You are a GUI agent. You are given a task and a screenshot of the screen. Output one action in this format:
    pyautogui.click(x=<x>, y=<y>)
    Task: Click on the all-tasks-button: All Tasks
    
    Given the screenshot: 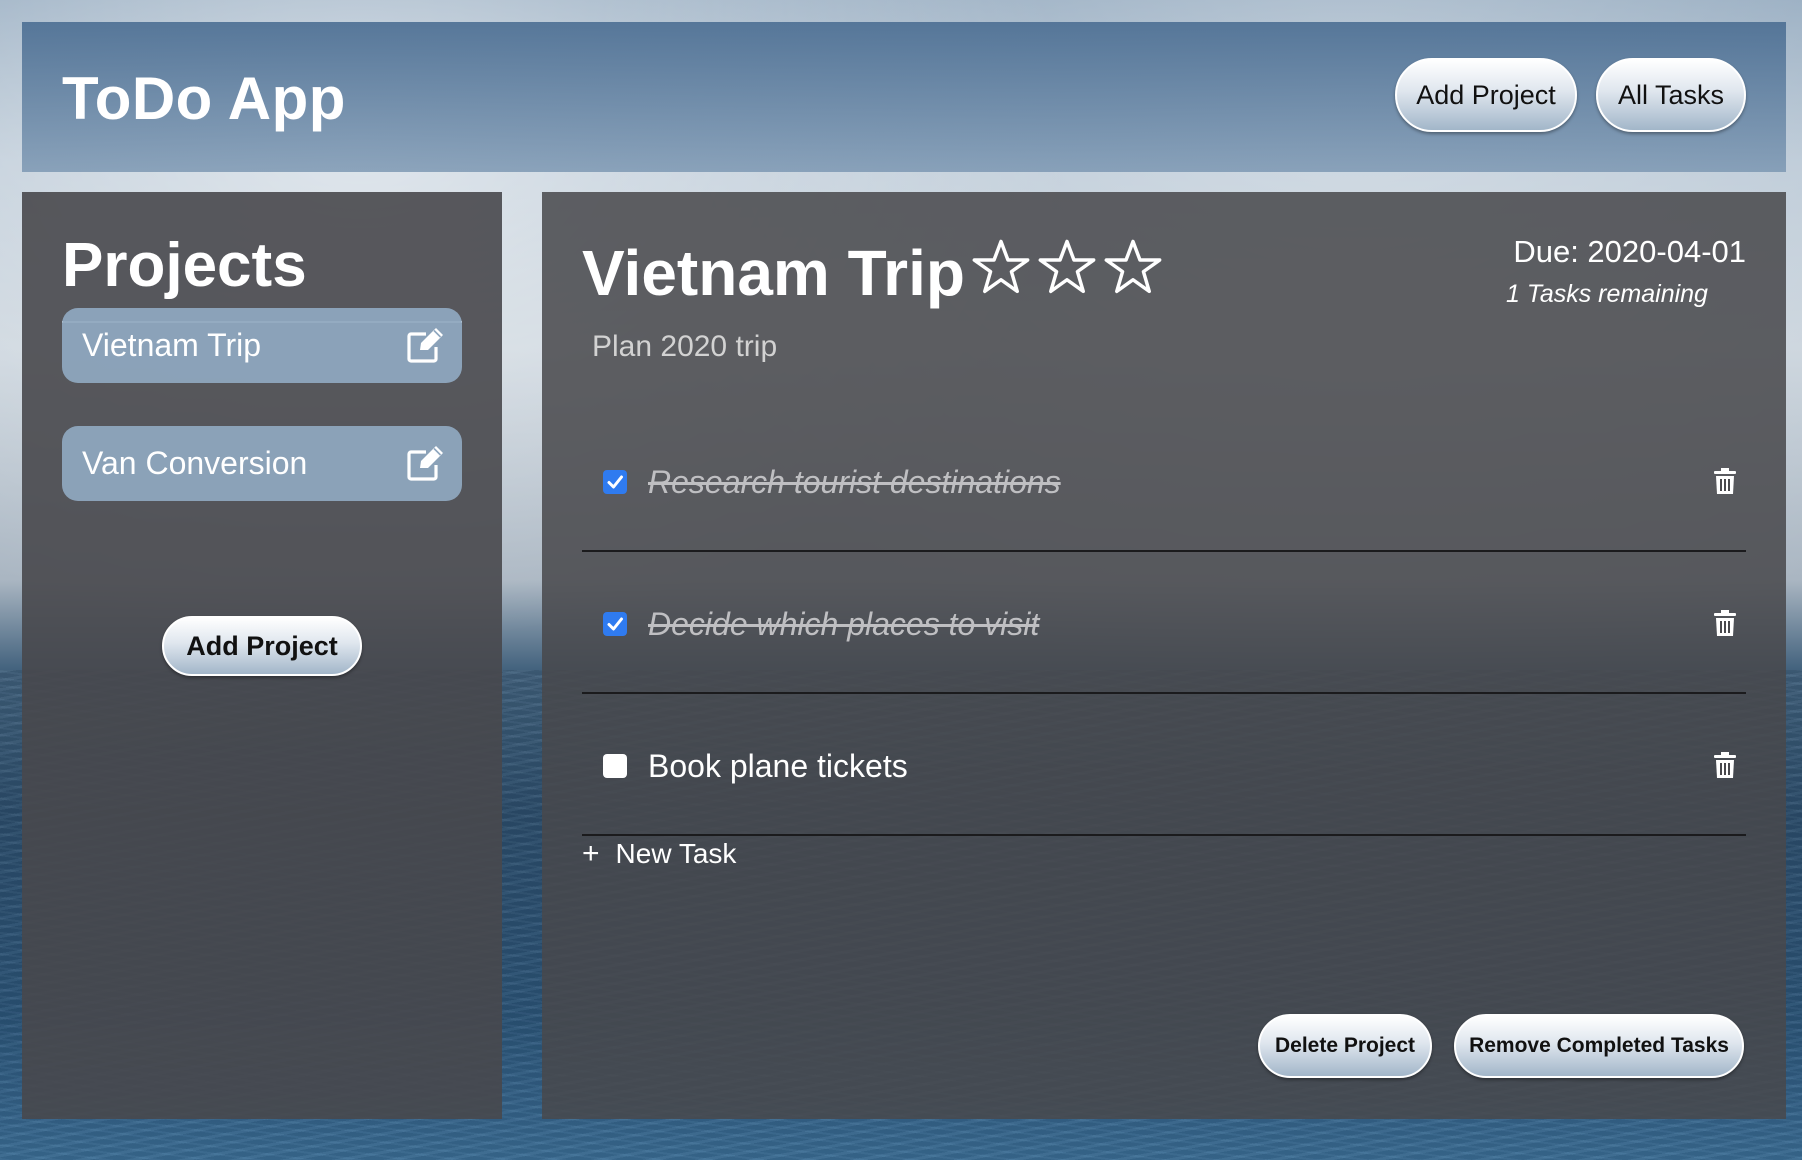 What is the action you would take?
    pyautogui.click(x=1671, y=95)
    